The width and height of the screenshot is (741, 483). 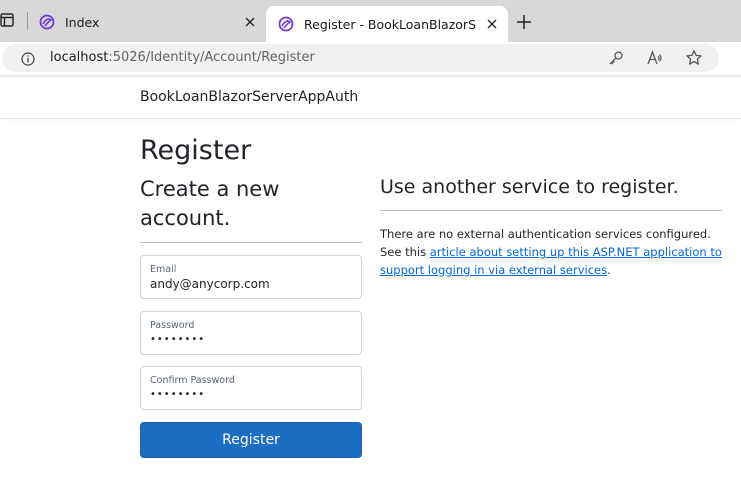 I want to click on email-field: Email, so click(x=251, y=277).